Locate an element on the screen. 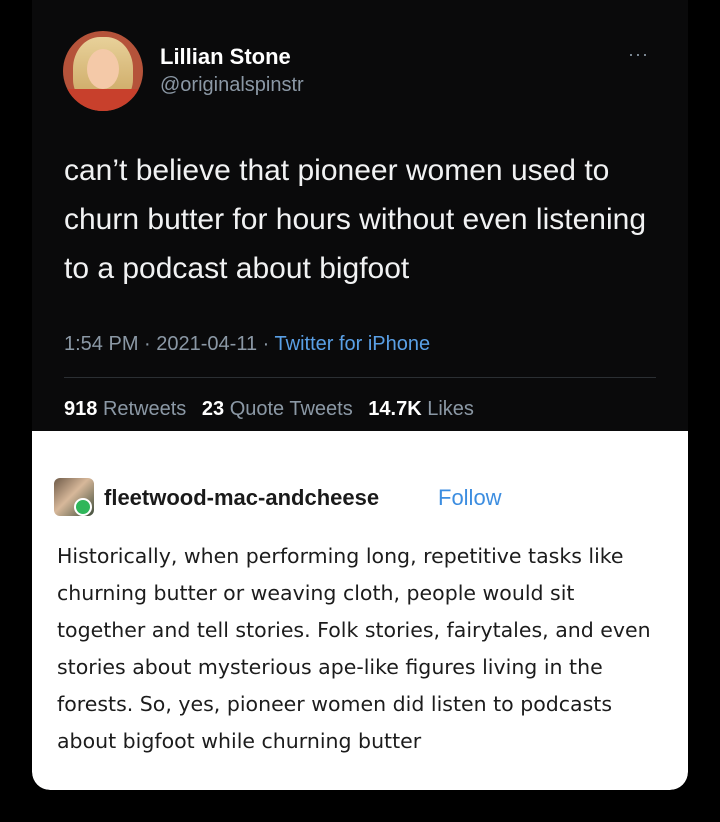  tweet-author-handle: @originalspinstr is located at coordinates (232, 85).